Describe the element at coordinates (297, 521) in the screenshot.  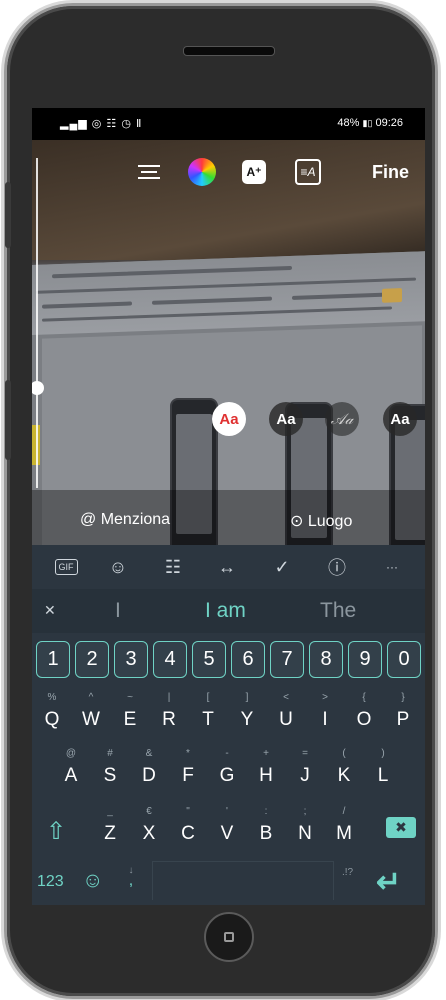
I see `location-pin-icon: ⊙` at that location.